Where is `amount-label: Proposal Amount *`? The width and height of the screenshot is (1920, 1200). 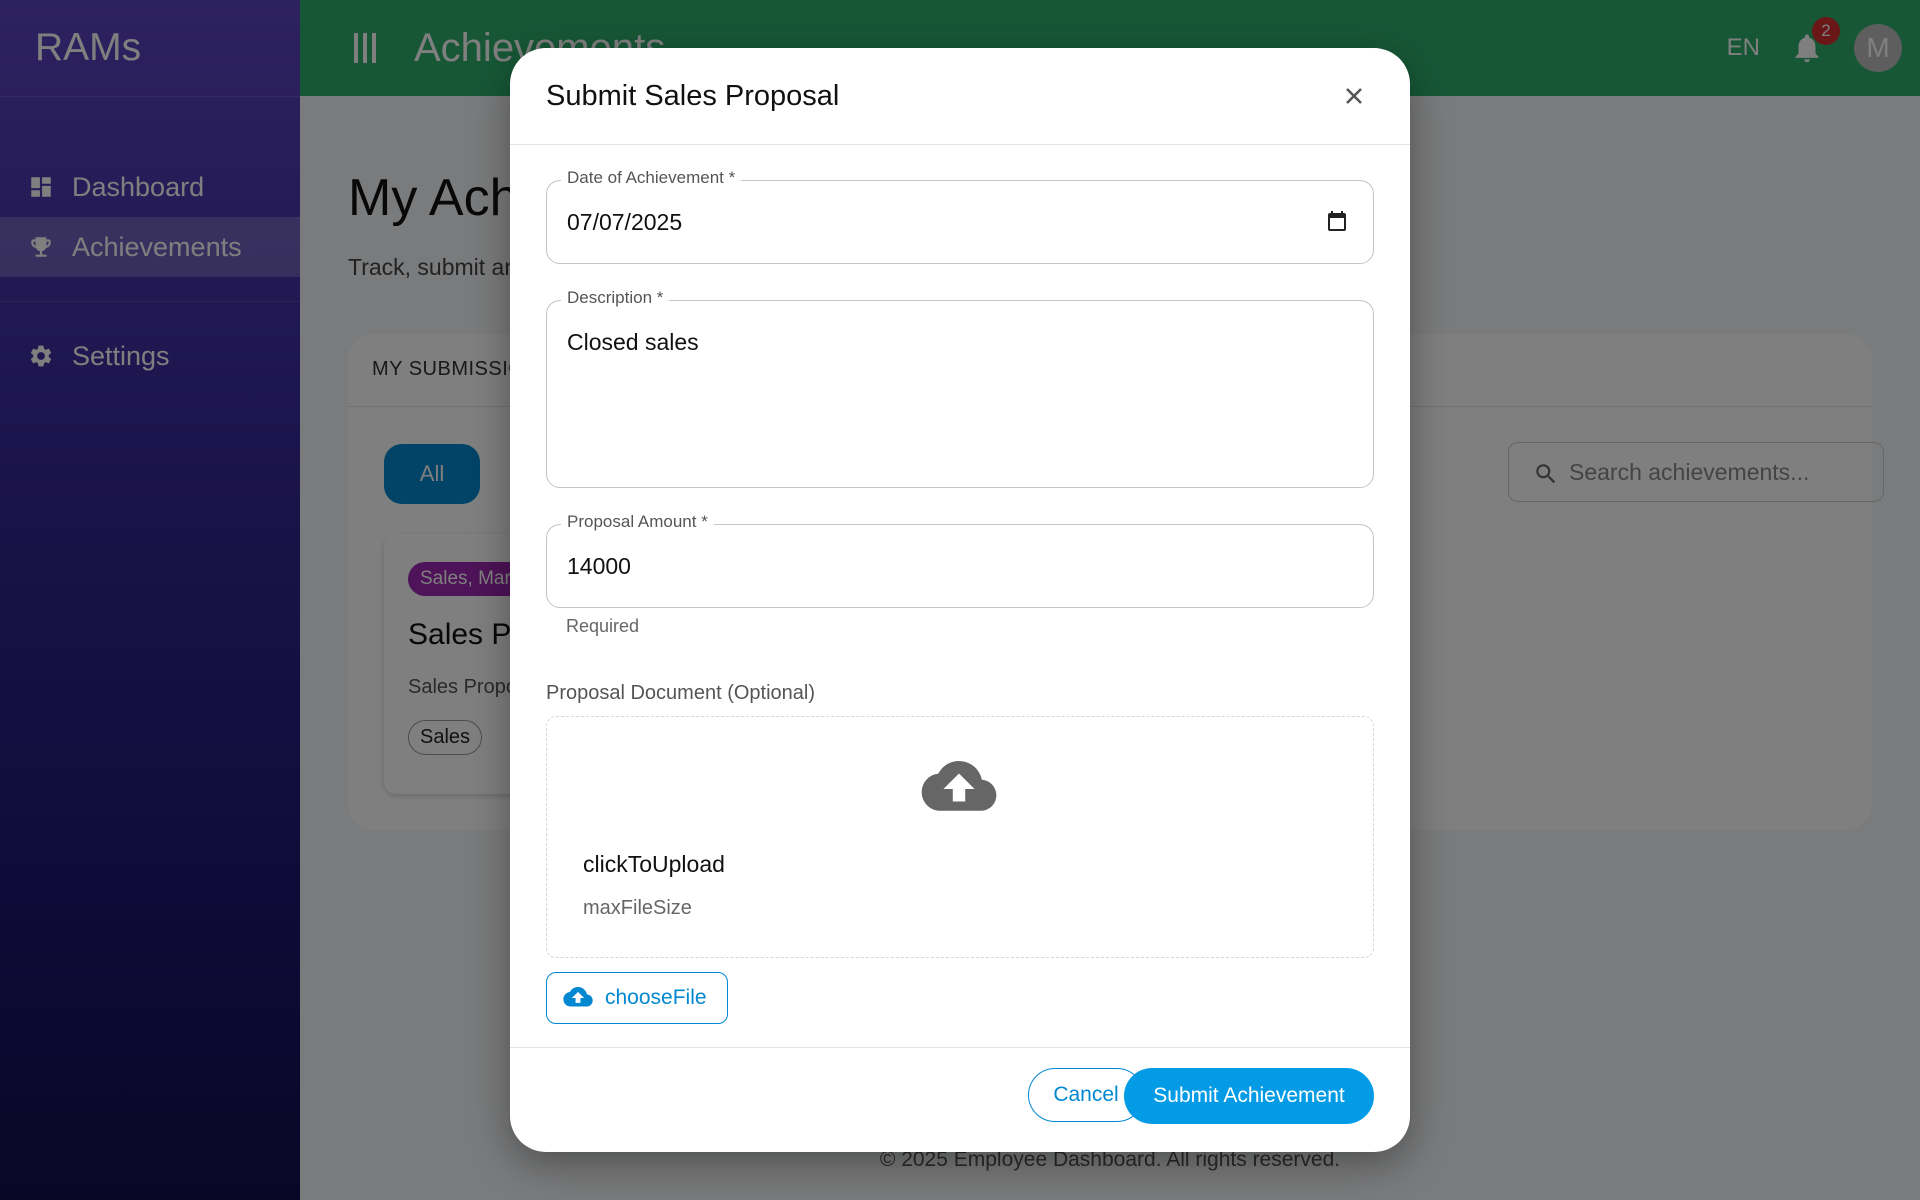
amount-label: Proposal Amount * is located at coordinates (637, 522).